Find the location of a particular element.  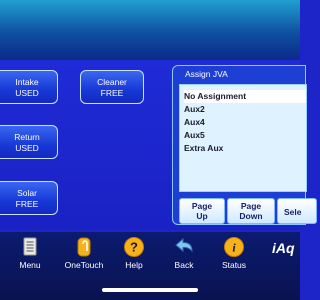

intake-label: Intake is located at coordinates (27, 82).